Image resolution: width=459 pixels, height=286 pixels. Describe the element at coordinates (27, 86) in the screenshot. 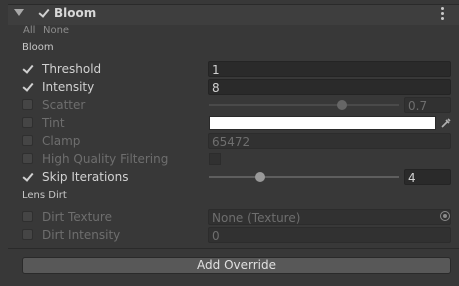

I see `intensity-override-checkbox` at that location.